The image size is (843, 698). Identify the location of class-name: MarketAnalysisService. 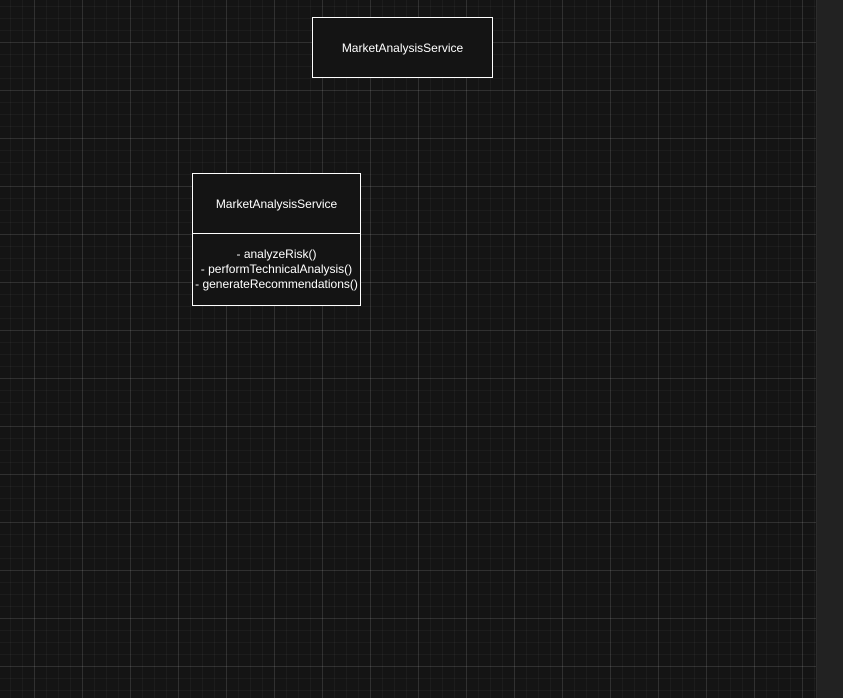
(276, 203).